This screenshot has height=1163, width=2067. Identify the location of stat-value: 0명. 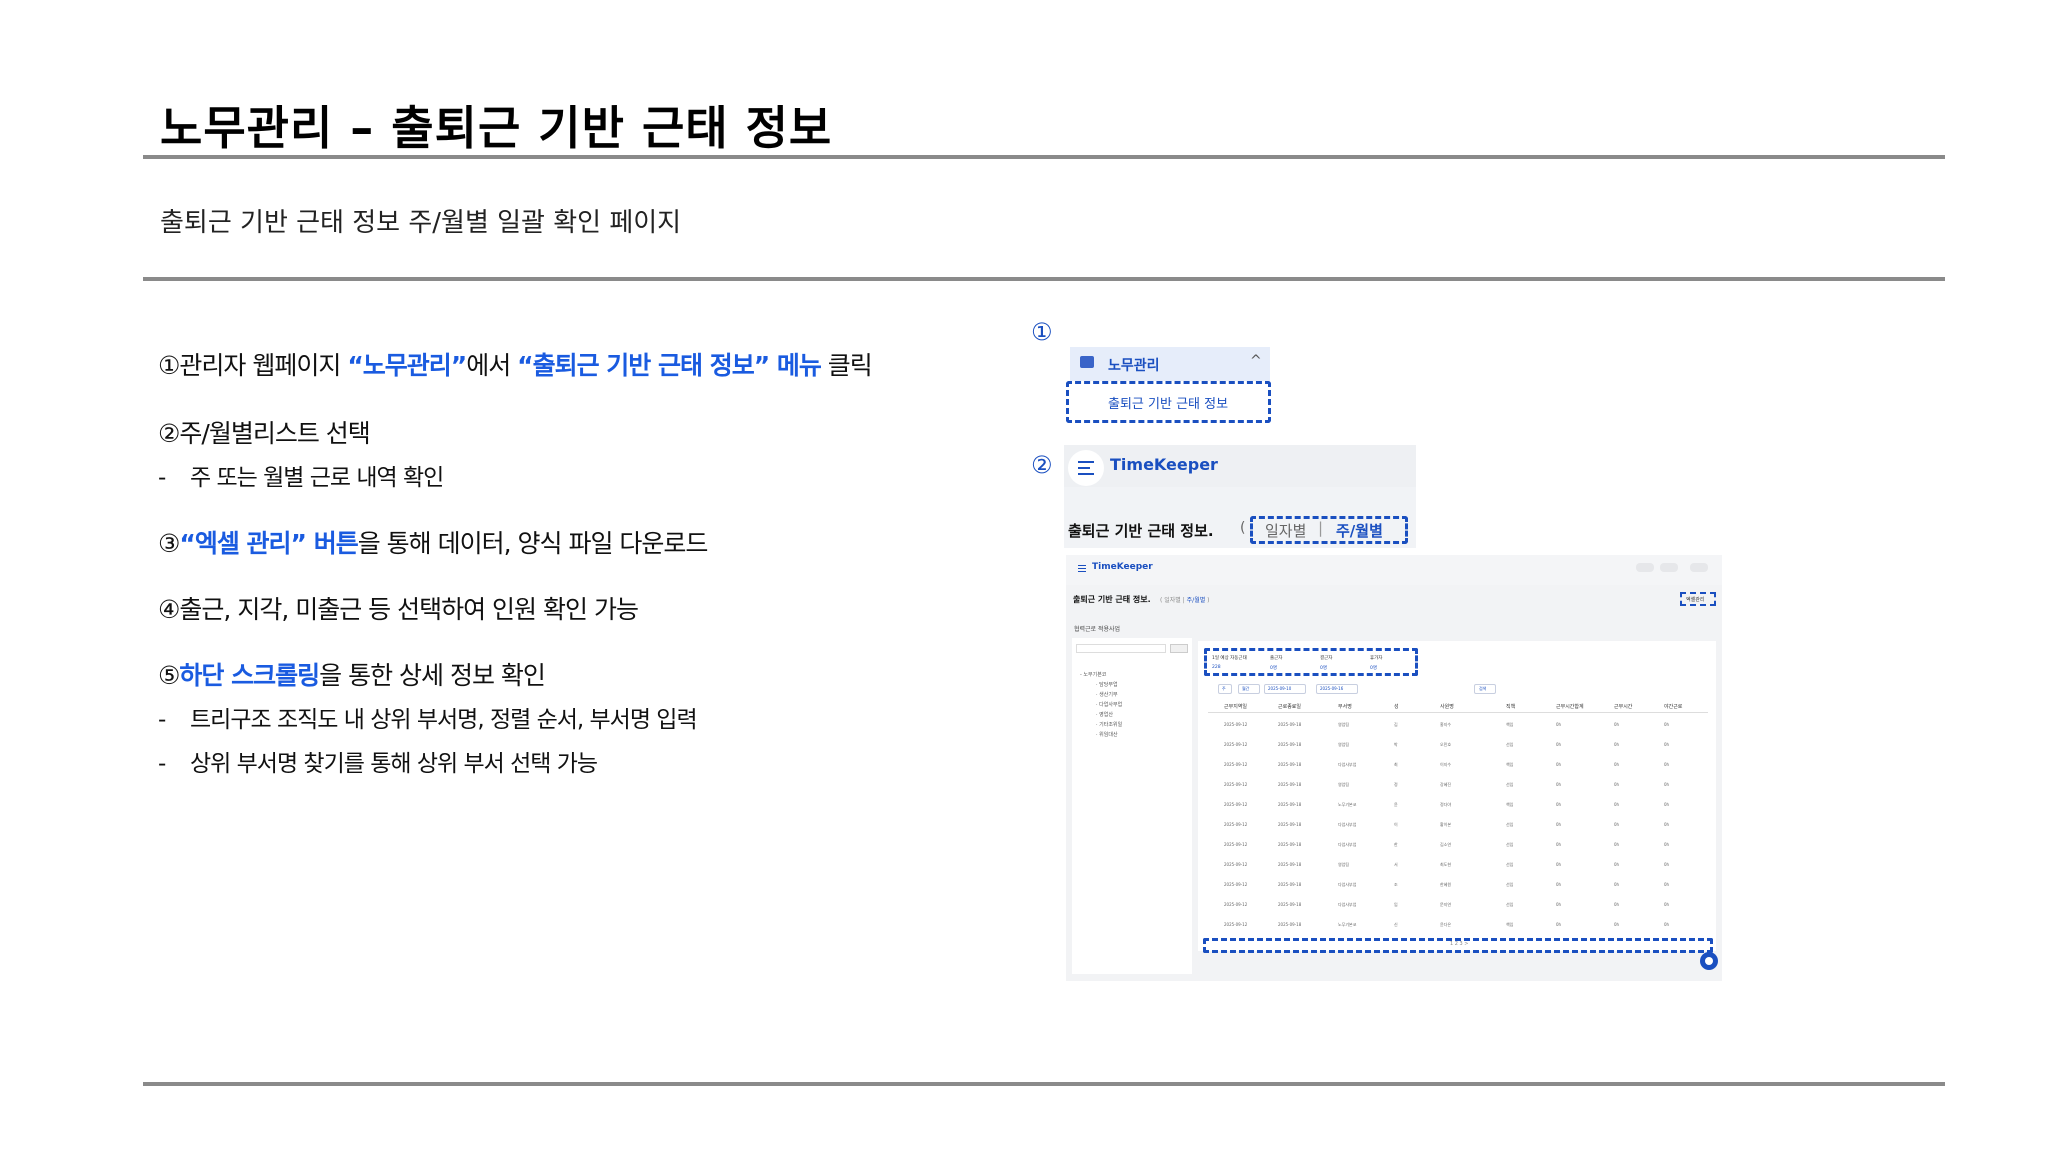
(1324, 668).